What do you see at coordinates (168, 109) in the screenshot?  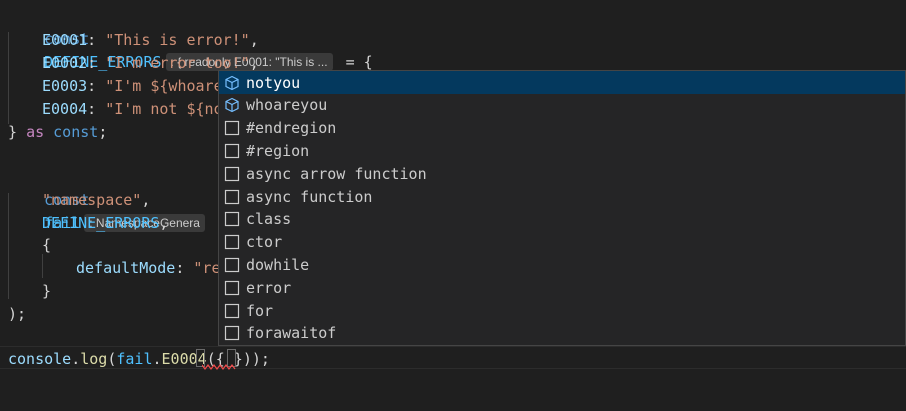 I see `string-literal: "I'm not ${not` at bounding box center [168, 109].